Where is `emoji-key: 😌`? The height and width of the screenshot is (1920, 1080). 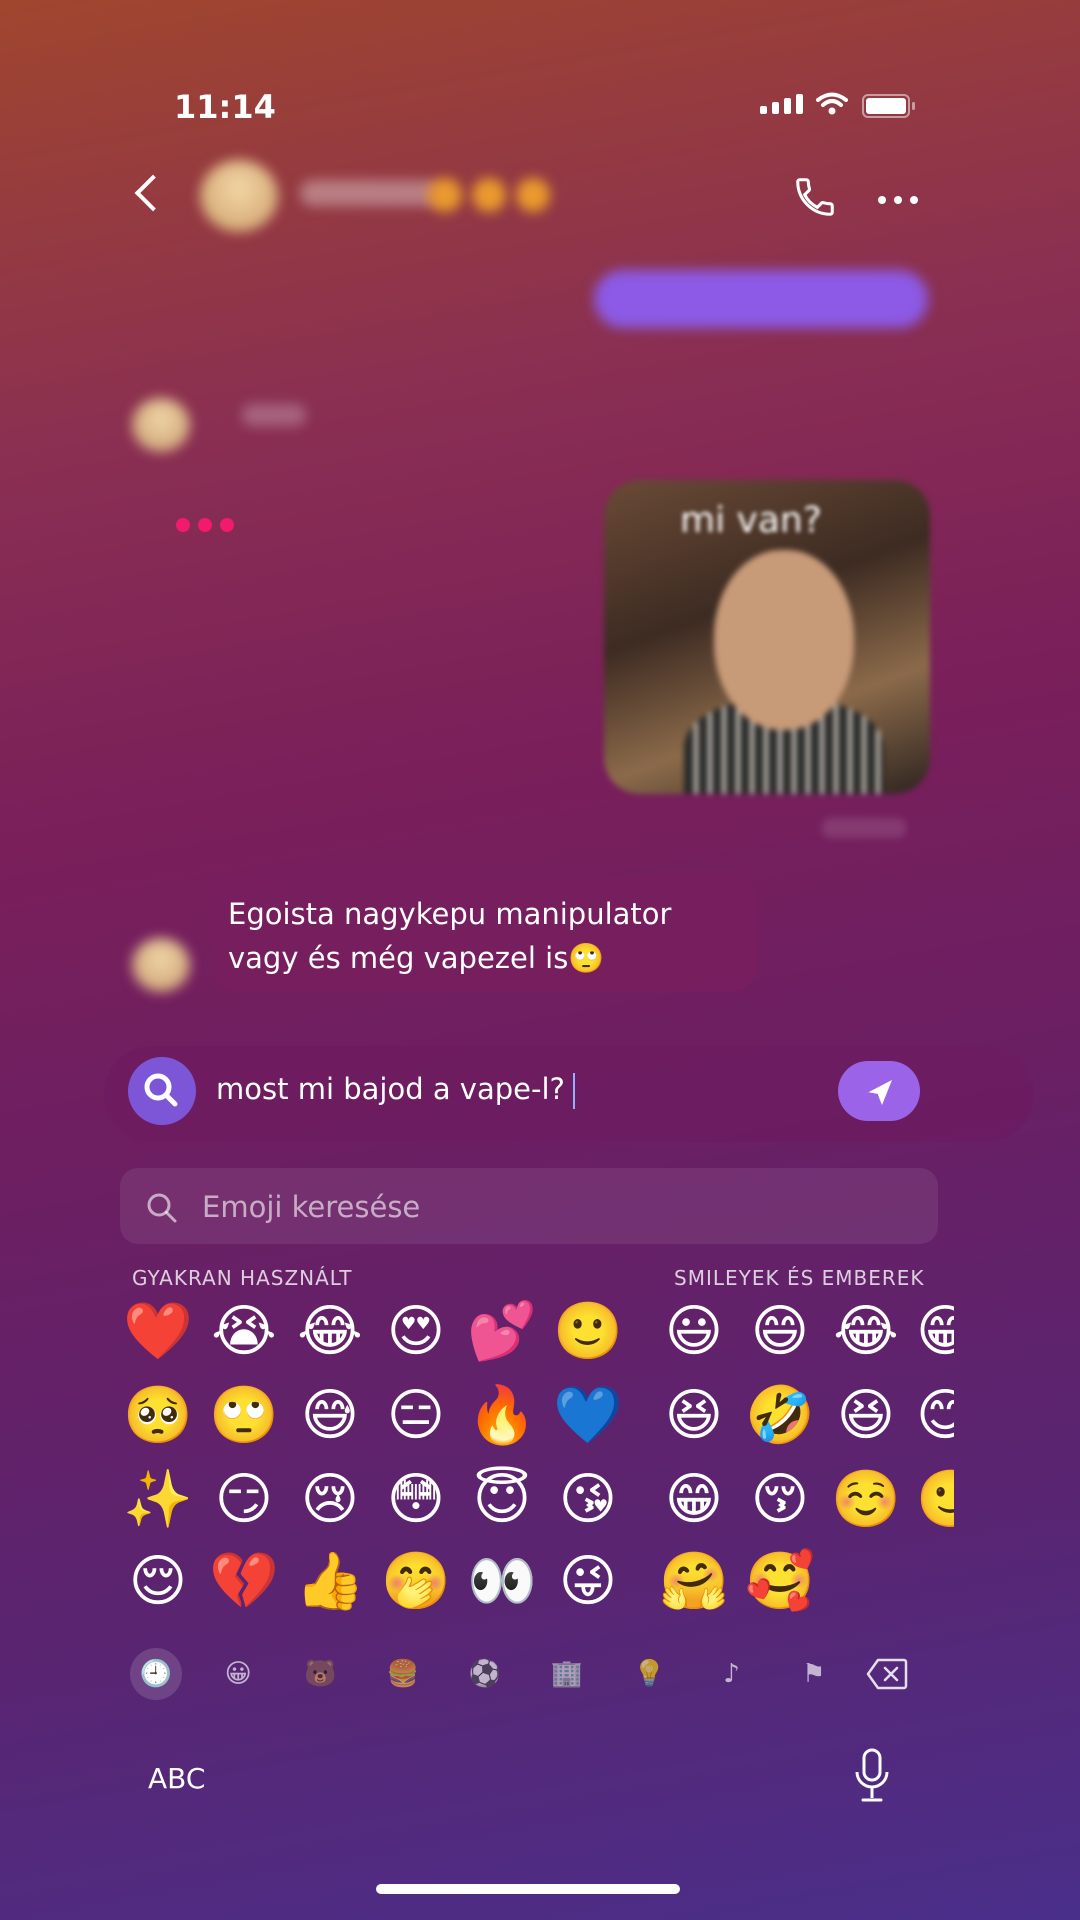
emoji-key: 😌 is located at coordinates (158, 1582).